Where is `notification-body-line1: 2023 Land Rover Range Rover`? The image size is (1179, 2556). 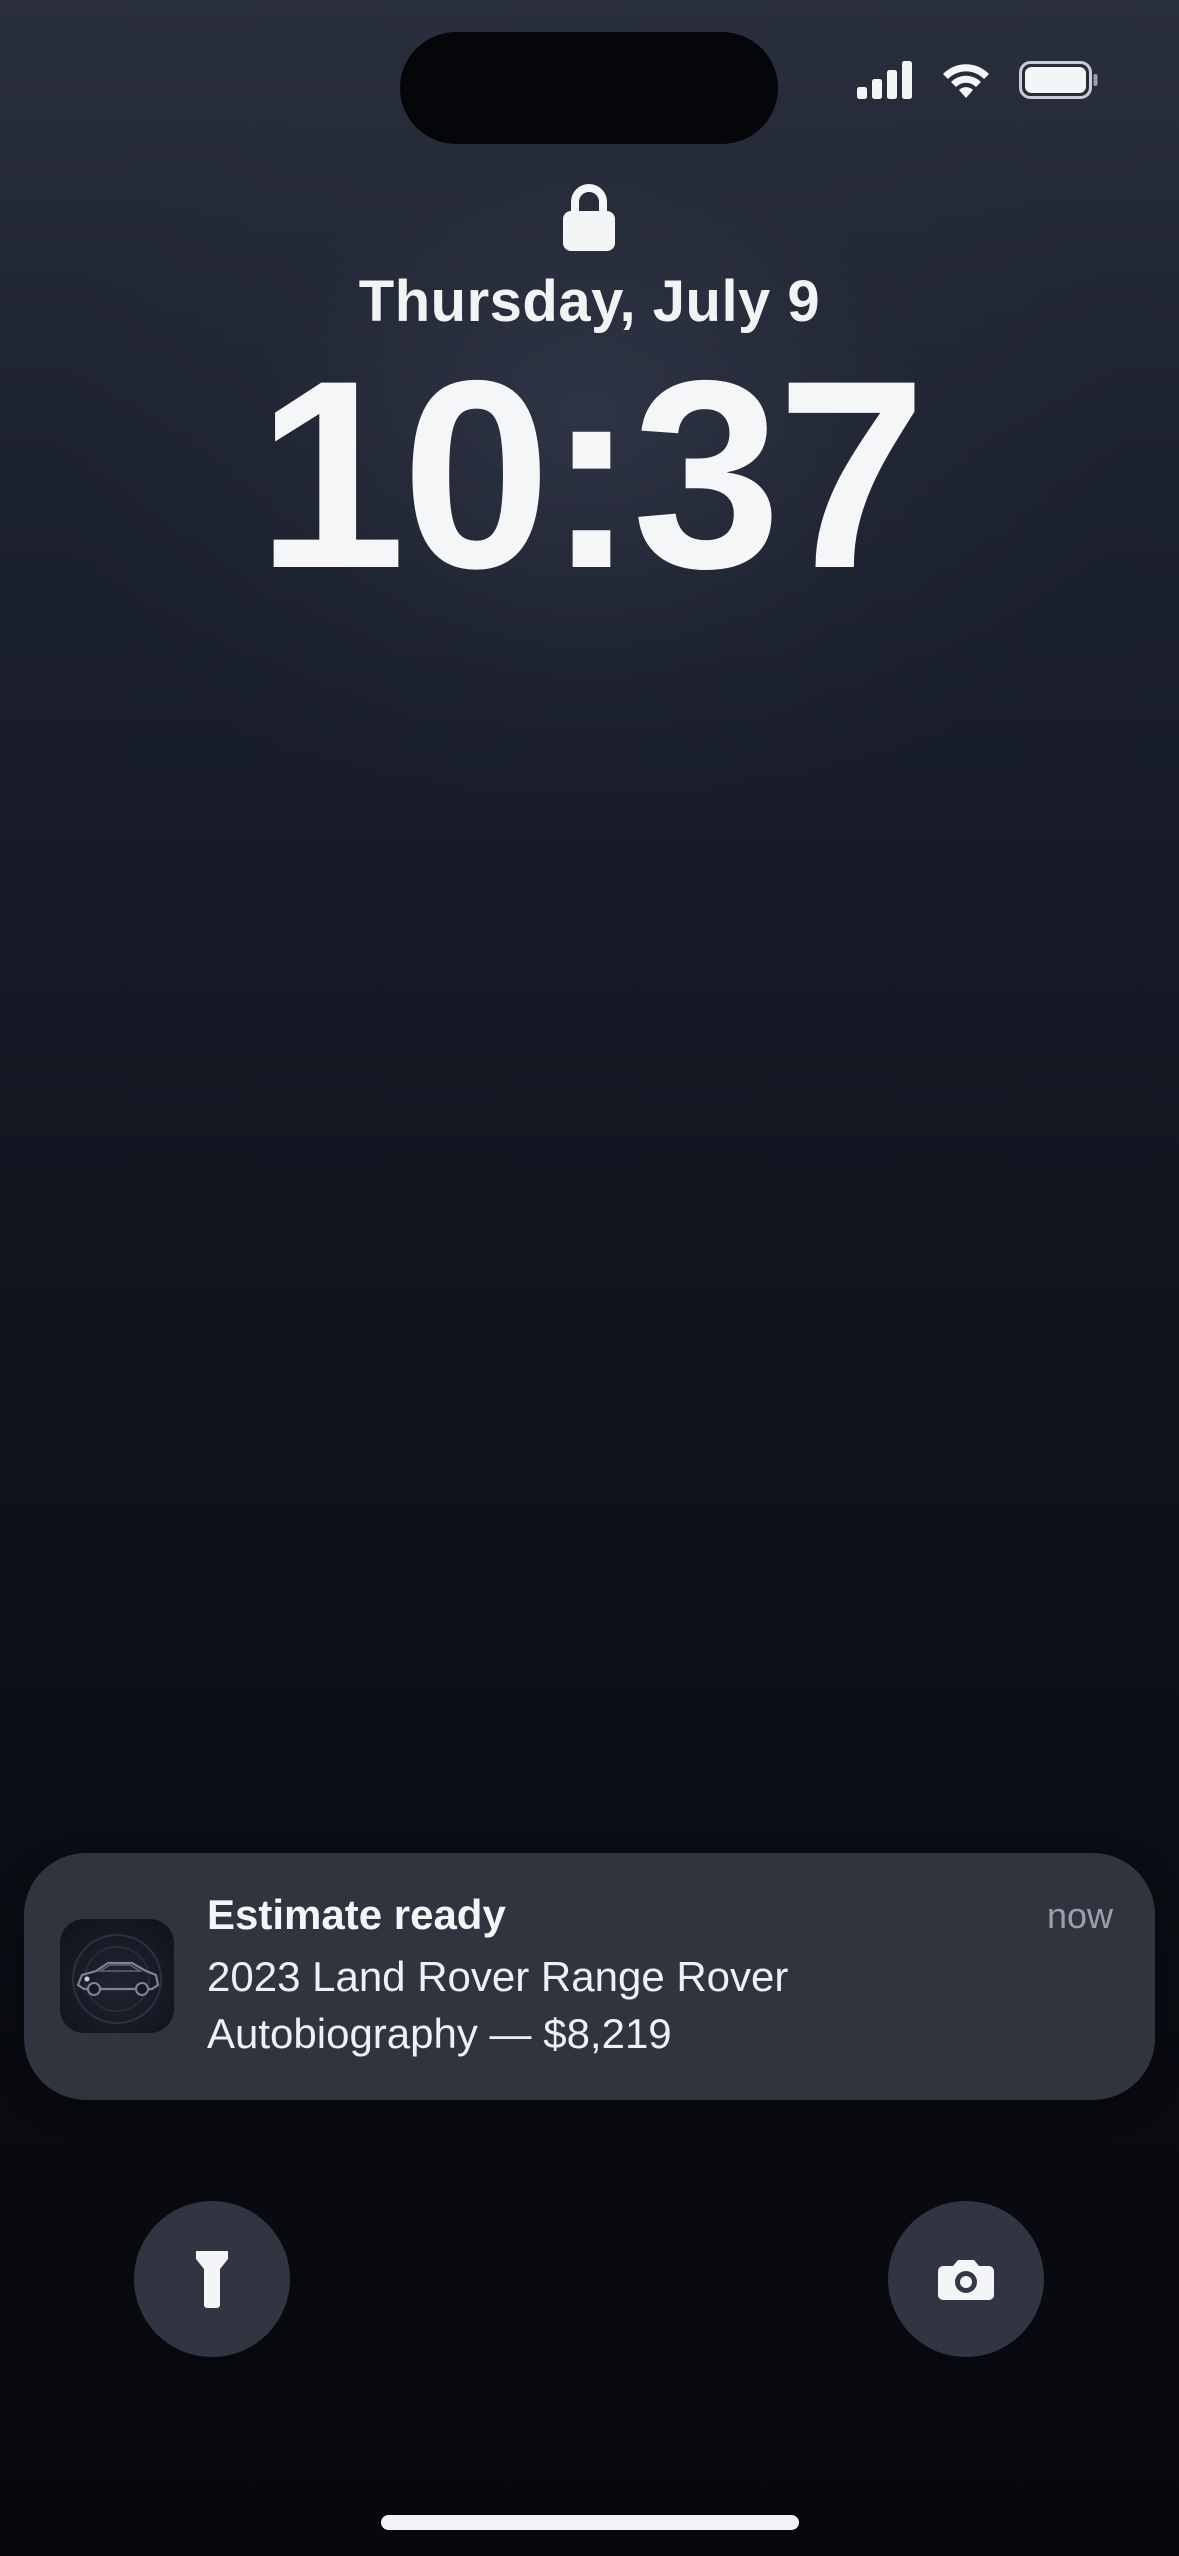
notification-body-line1: 2023 Land Rover Range Rover is located at coordinates (498, 1976).